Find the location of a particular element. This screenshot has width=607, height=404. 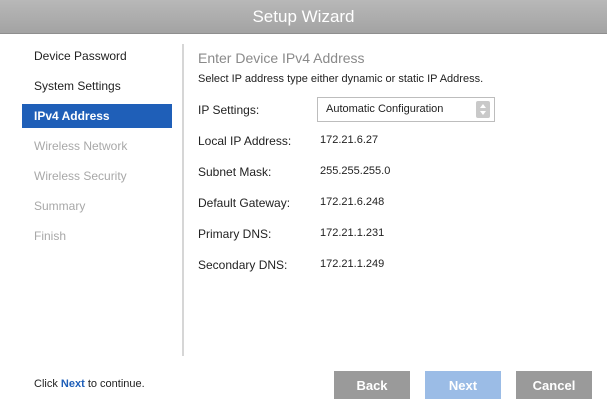

sidebar-item-ipv4-address: IPv4 Address is located at coordinates (97, 116).